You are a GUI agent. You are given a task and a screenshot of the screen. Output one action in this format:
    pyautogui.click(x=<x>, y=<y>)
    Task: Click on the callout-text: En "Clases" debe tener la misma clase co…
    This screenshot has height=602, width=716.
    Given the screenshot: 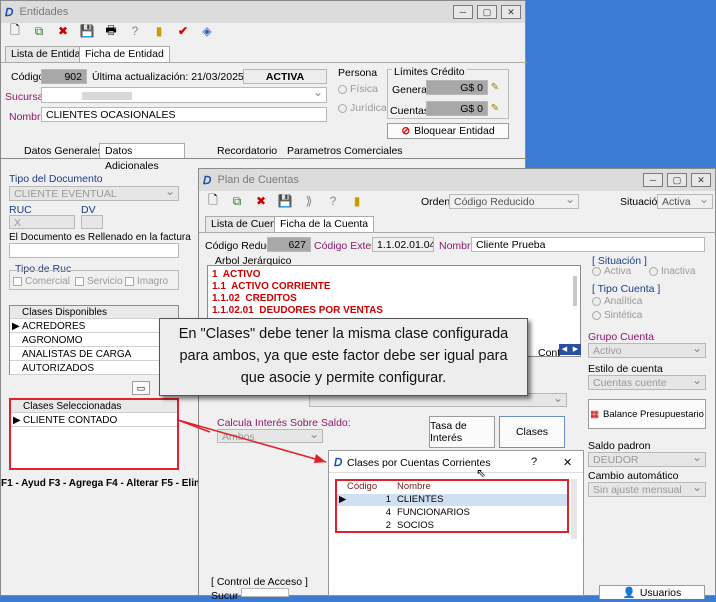 What is the action you would take?
    pyautogui.click(x=343, y=356)
    